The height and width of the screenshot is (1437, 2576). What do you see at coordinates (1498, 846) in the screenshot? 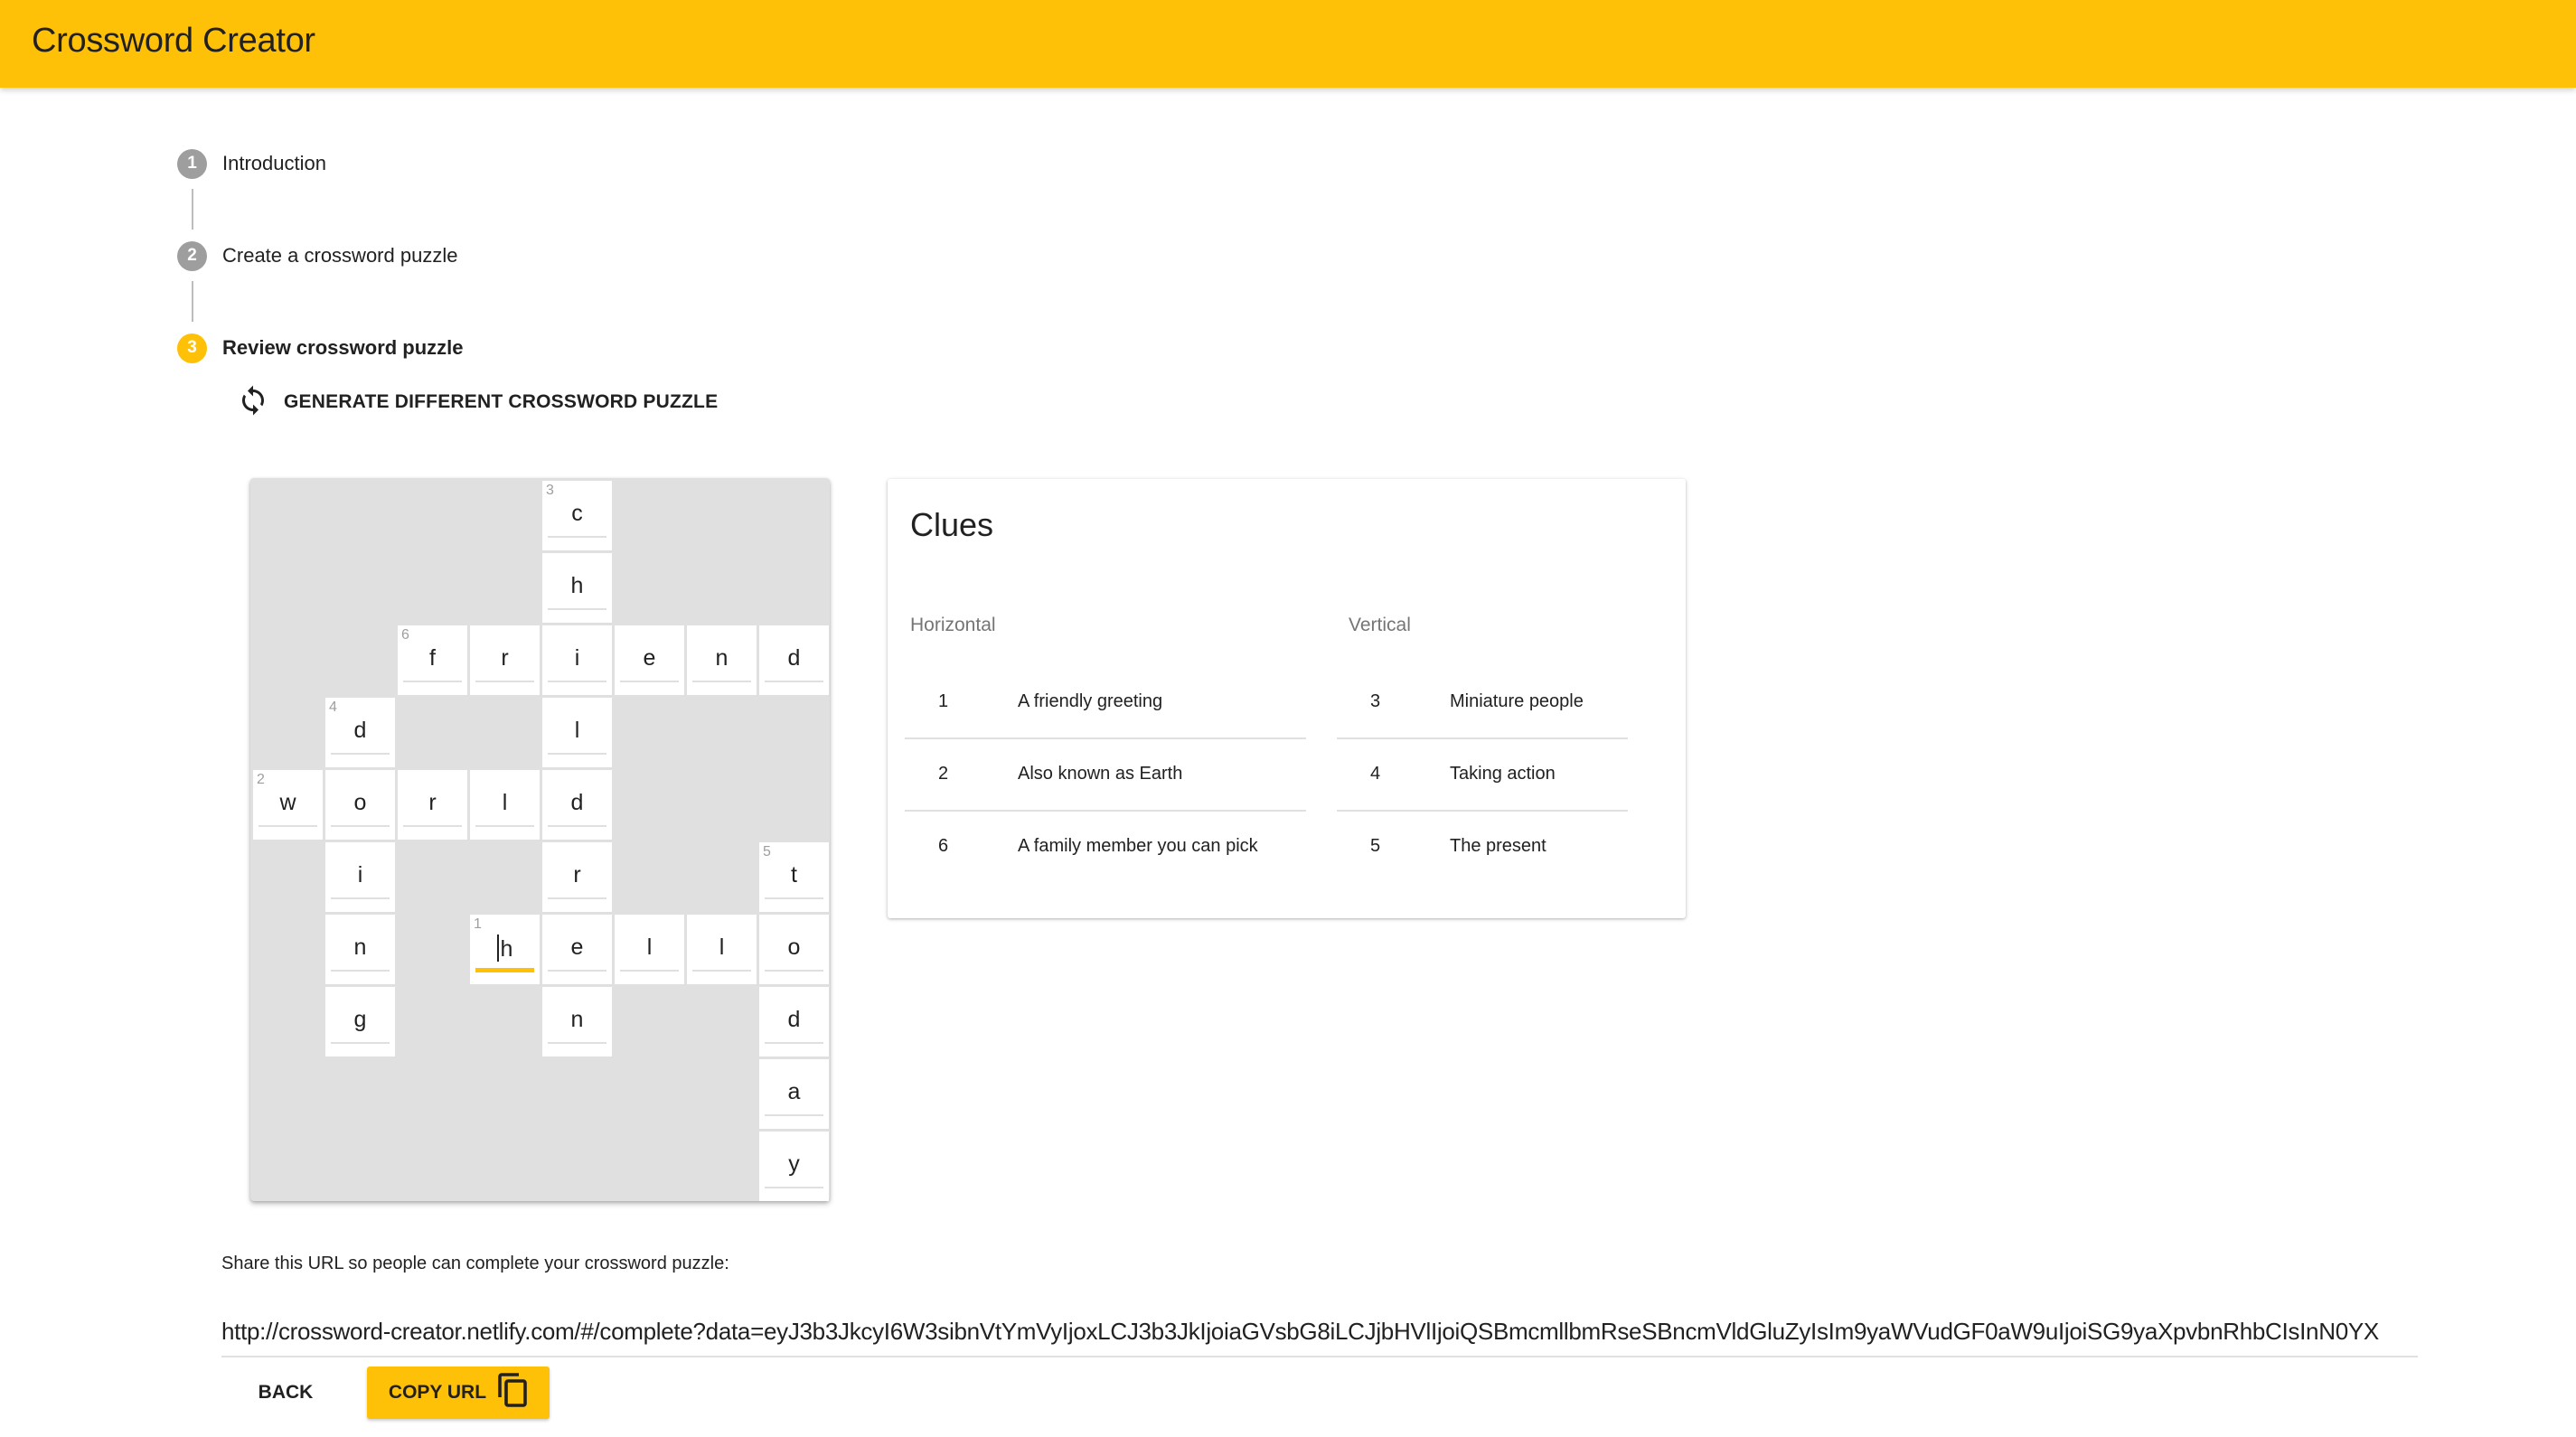
I see `clue-text: The present` at bounding box center [1498, 846].